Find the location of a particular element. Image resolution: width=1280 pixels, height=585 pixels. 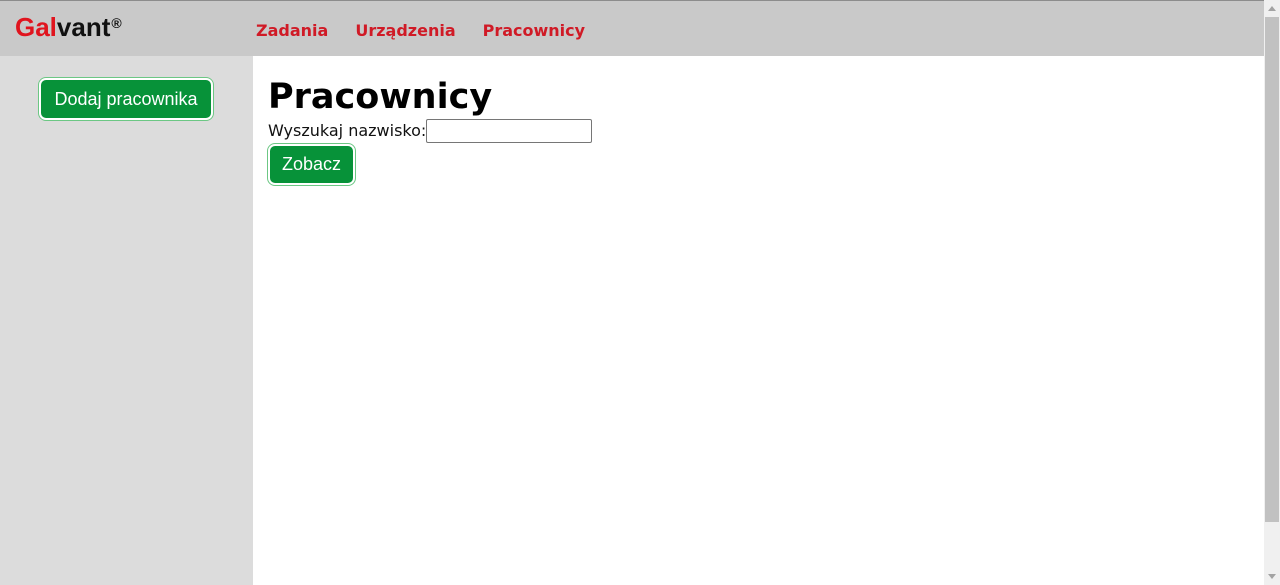

logo-red-part: Gal is located at coordinates (36, 27).